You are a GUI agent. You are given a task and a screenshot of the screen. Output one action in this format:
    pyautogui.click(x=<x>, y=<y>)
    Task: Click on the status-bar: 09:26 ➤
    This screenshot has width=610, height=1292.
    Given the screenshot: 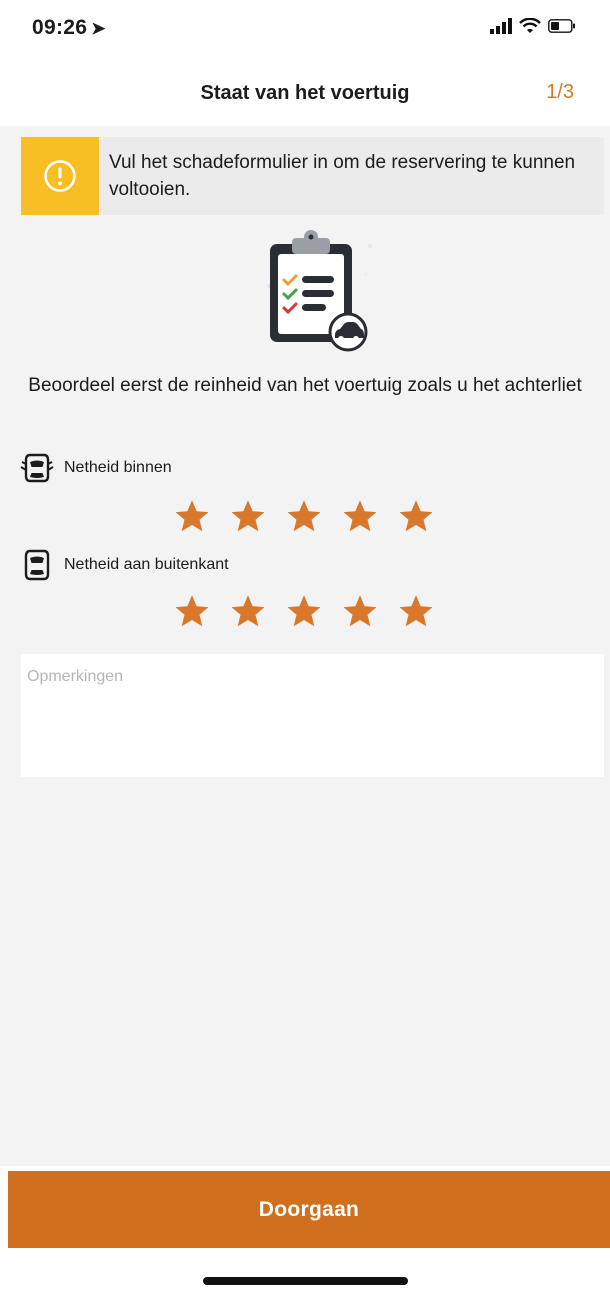 What is the action you would take?
    pyautogui.click(x=305, y=30)
    